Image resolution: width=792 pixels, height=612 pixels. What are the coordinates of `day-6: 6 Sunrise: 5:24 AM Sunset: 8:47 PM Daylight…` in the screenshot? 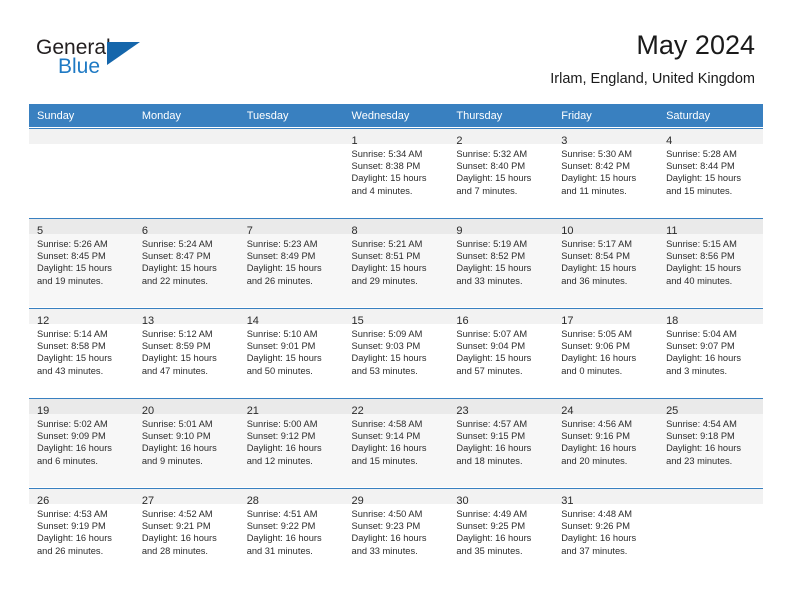 It's located at (186, 262).